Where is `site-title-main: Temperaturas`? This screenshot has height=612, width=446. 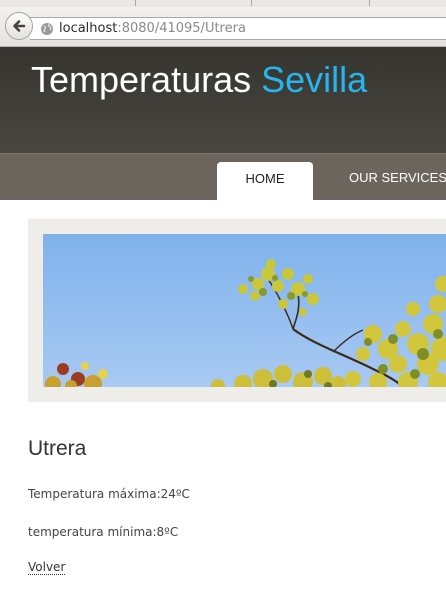
site-title-main: Temperaturas is located at coordinates (141, 79).